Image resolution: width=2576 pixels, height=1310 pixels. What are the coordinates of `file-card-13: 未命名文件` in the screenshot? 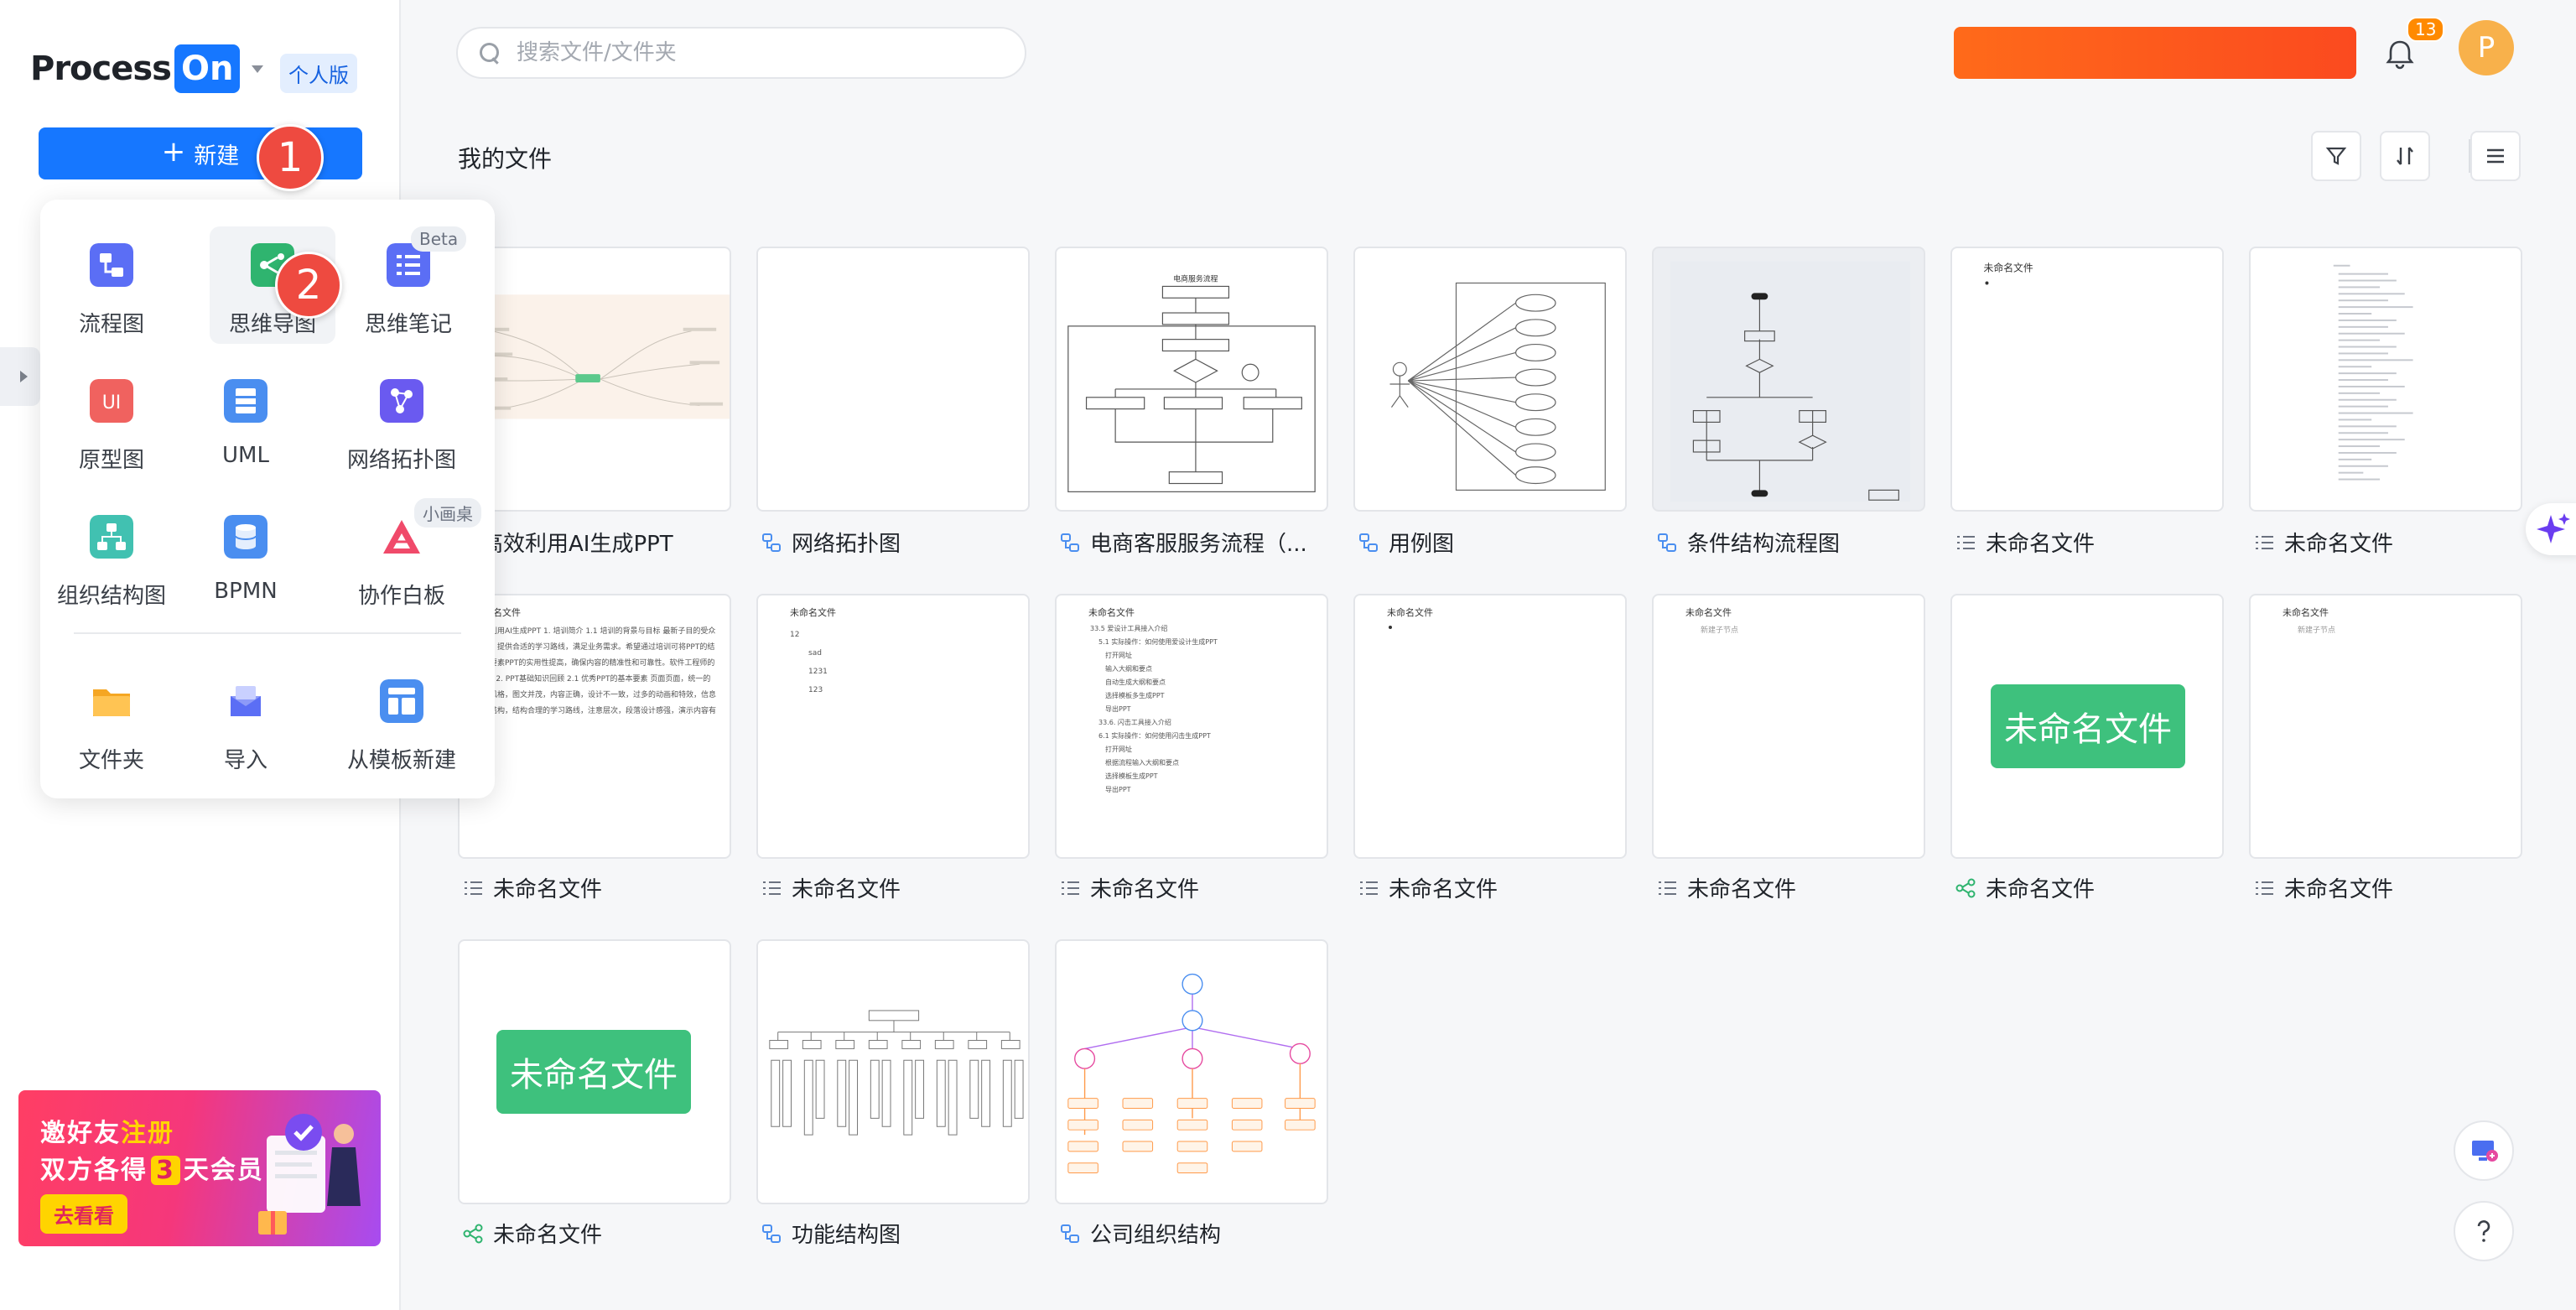 It's located at (2087, 726).